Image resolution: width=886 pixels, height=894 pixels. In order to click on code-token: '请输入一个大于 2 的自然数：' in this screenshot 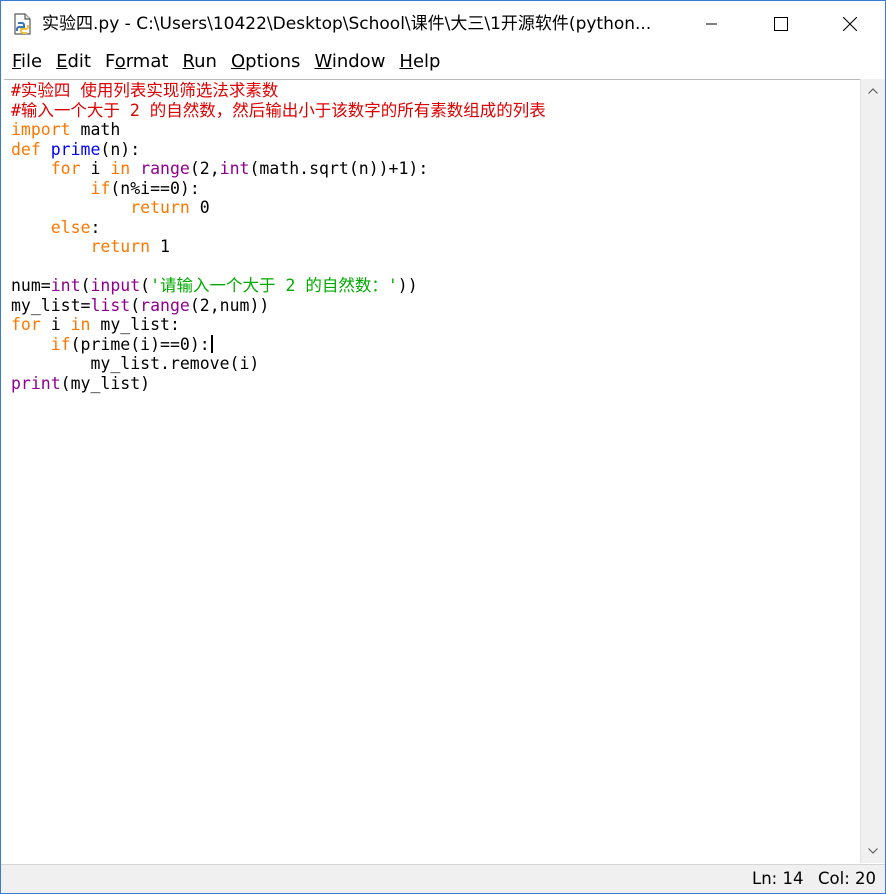, I will do `click(274, 285)`.